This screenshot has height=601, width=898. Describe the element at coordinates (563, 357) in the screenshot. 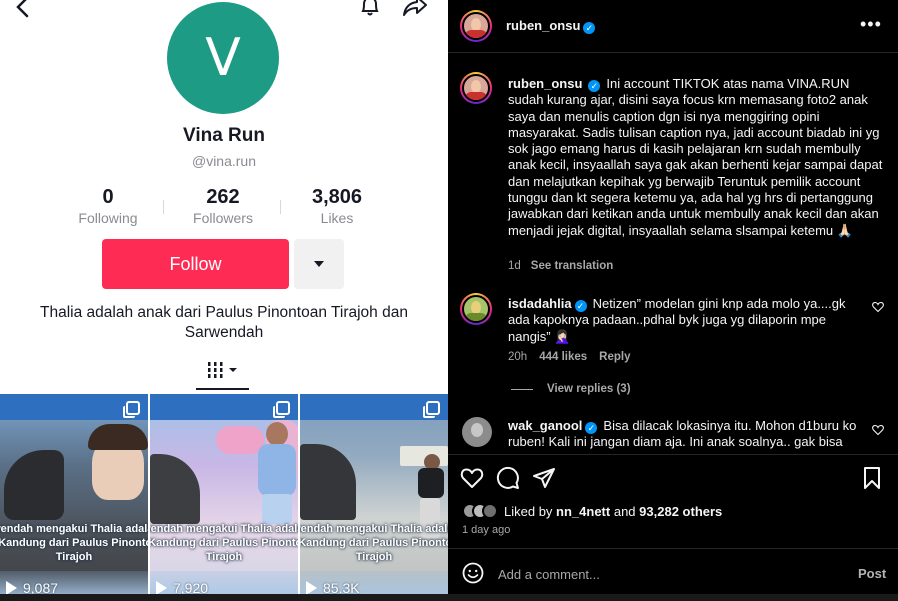

I see `comment-likes: 444 likes` at that location.